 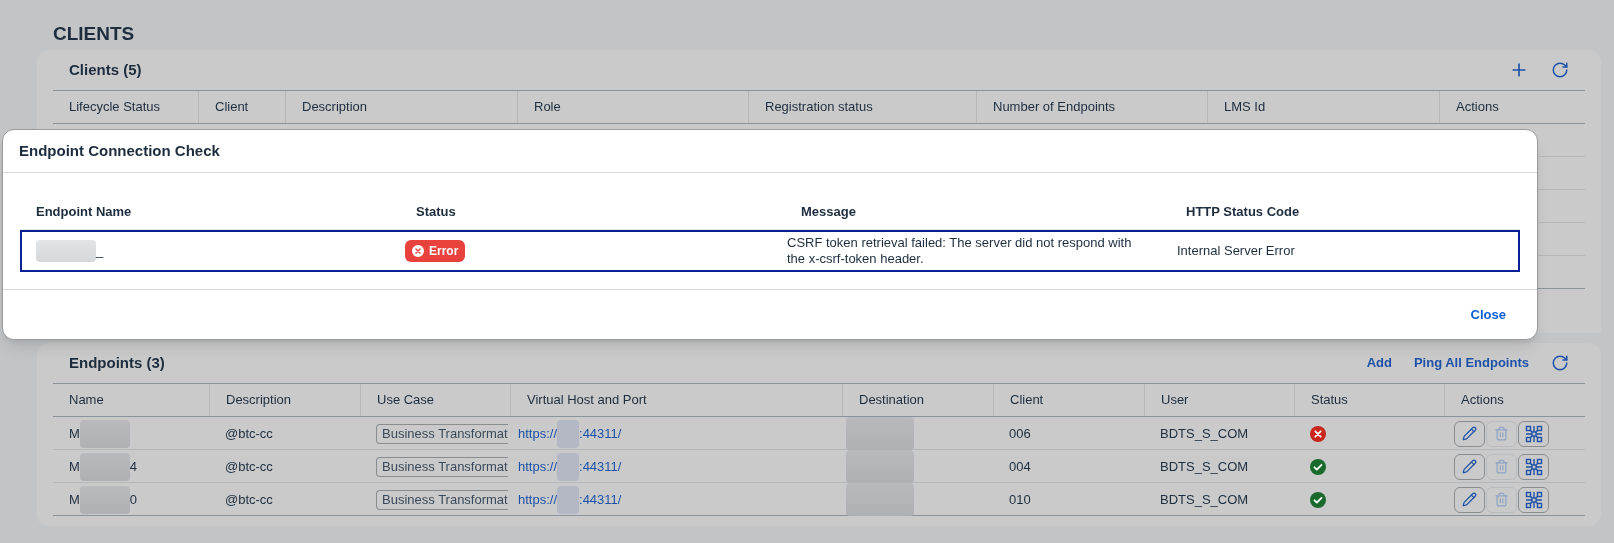 What do you see at coordinates (770, 251) in the screenshot?
I see `result-row: _ Error CSRF token retrieval failed: The server did not respond with the x-csrf-token header. Internal Server Error` at bounding box center [770, 251].